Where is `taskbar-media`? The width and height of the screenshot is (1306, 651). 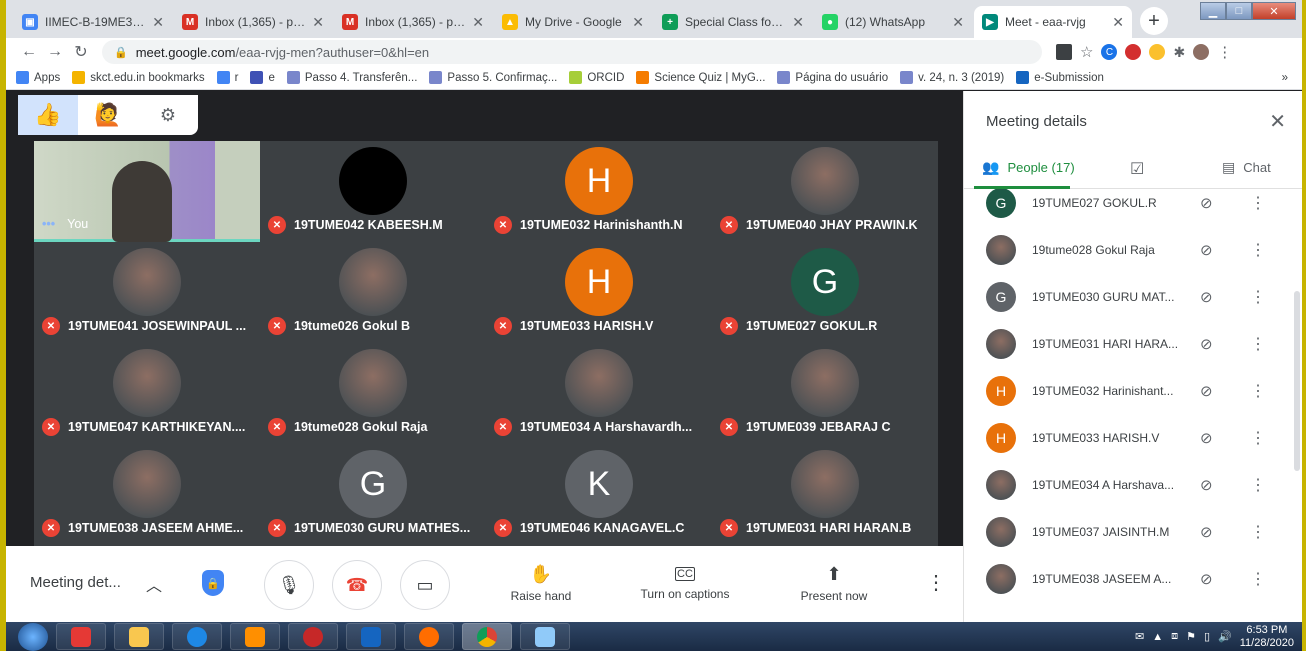 taskbar-media is located at coordinates (255, 636).